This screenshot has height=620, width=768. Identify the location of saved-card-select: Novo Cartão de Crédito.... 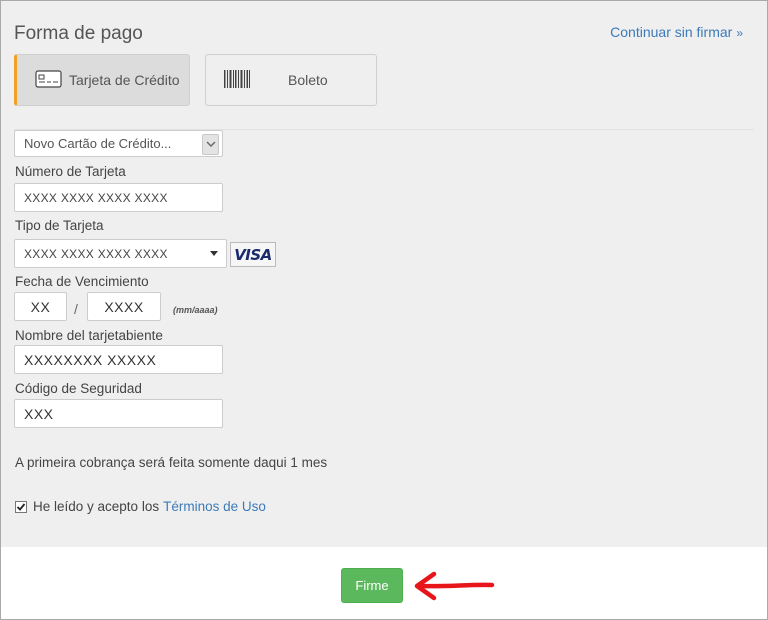
(118, 143).